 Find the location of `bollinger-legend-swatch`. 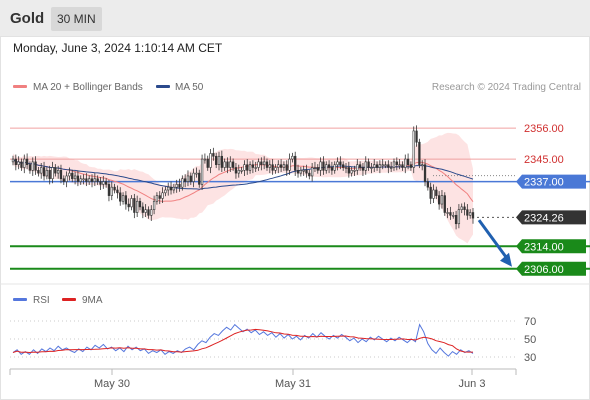

bollinger-legend-swatch is located at coordinates (20, 86).